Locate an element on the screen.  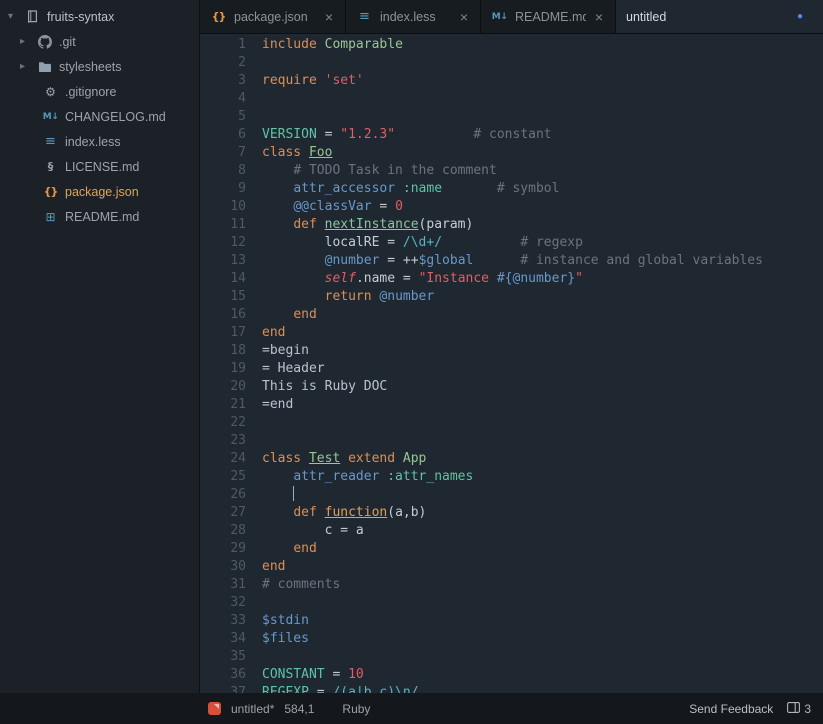
code-token: attr_reader is located at coordinates (336, 476).